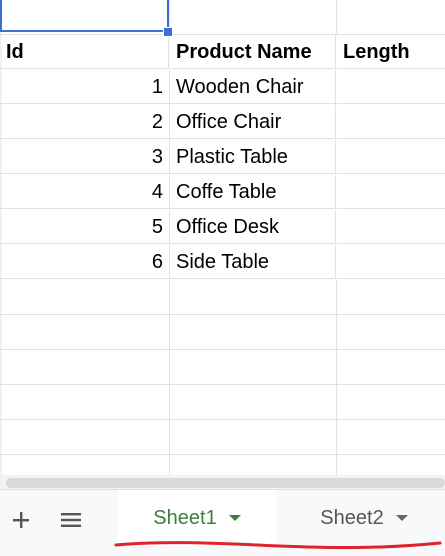 Image resolution: width=445 pixels, height=556 pixels. What do you see at coordinates (185, 517) in the screenshot?
I see `tab-label: Sheet1` at bounding box center [185, 517].